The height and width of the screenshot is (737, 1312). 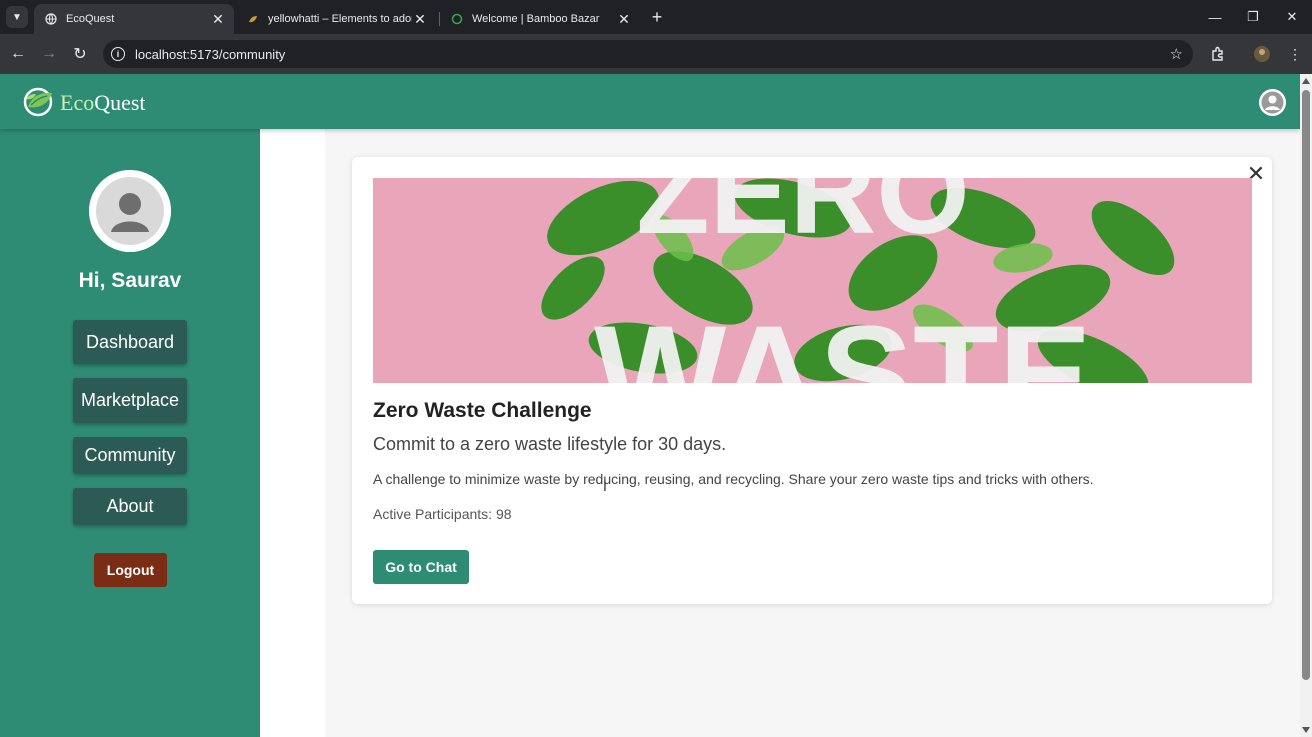 I want to click on new-tab-button: +, so click(x=657, y=17).